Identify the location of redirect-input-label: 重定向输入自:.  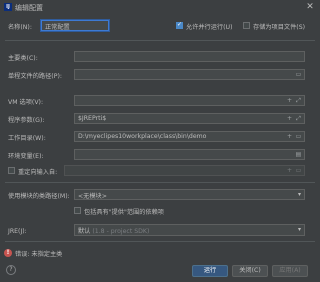
(38, 172).